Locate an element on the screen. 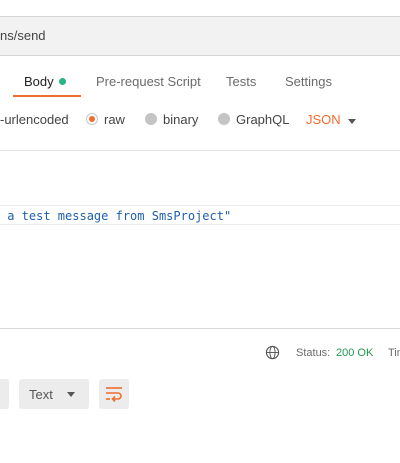 This screenshot has width=400, height=463. radio-binary is located at coordinates (151, 119).